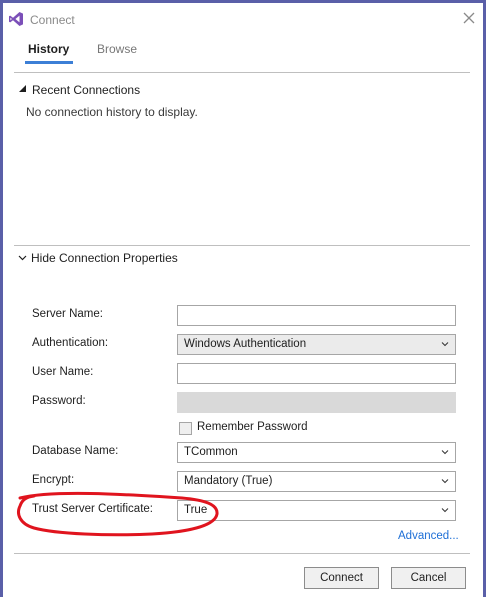 The width and height of the screenshot is (486, 597). What do you see at coordinates (63, 372) in the screenshot?
I see `user-name-label: User Name:` at bounding box center [63, 372].